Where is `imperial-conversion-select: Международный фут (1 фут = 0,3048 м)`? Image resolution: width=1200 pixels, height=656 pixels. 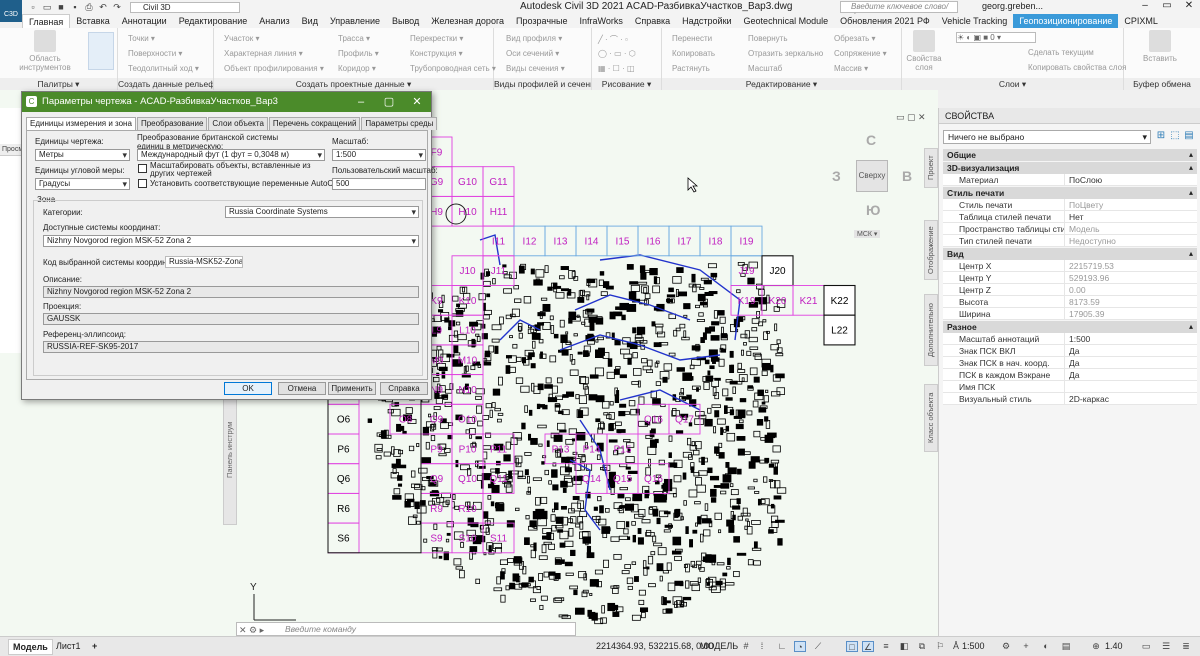 imperial-conversion-select: Международный фут (1 фут = 0,3048 м) is located at coordinates (231, 155).